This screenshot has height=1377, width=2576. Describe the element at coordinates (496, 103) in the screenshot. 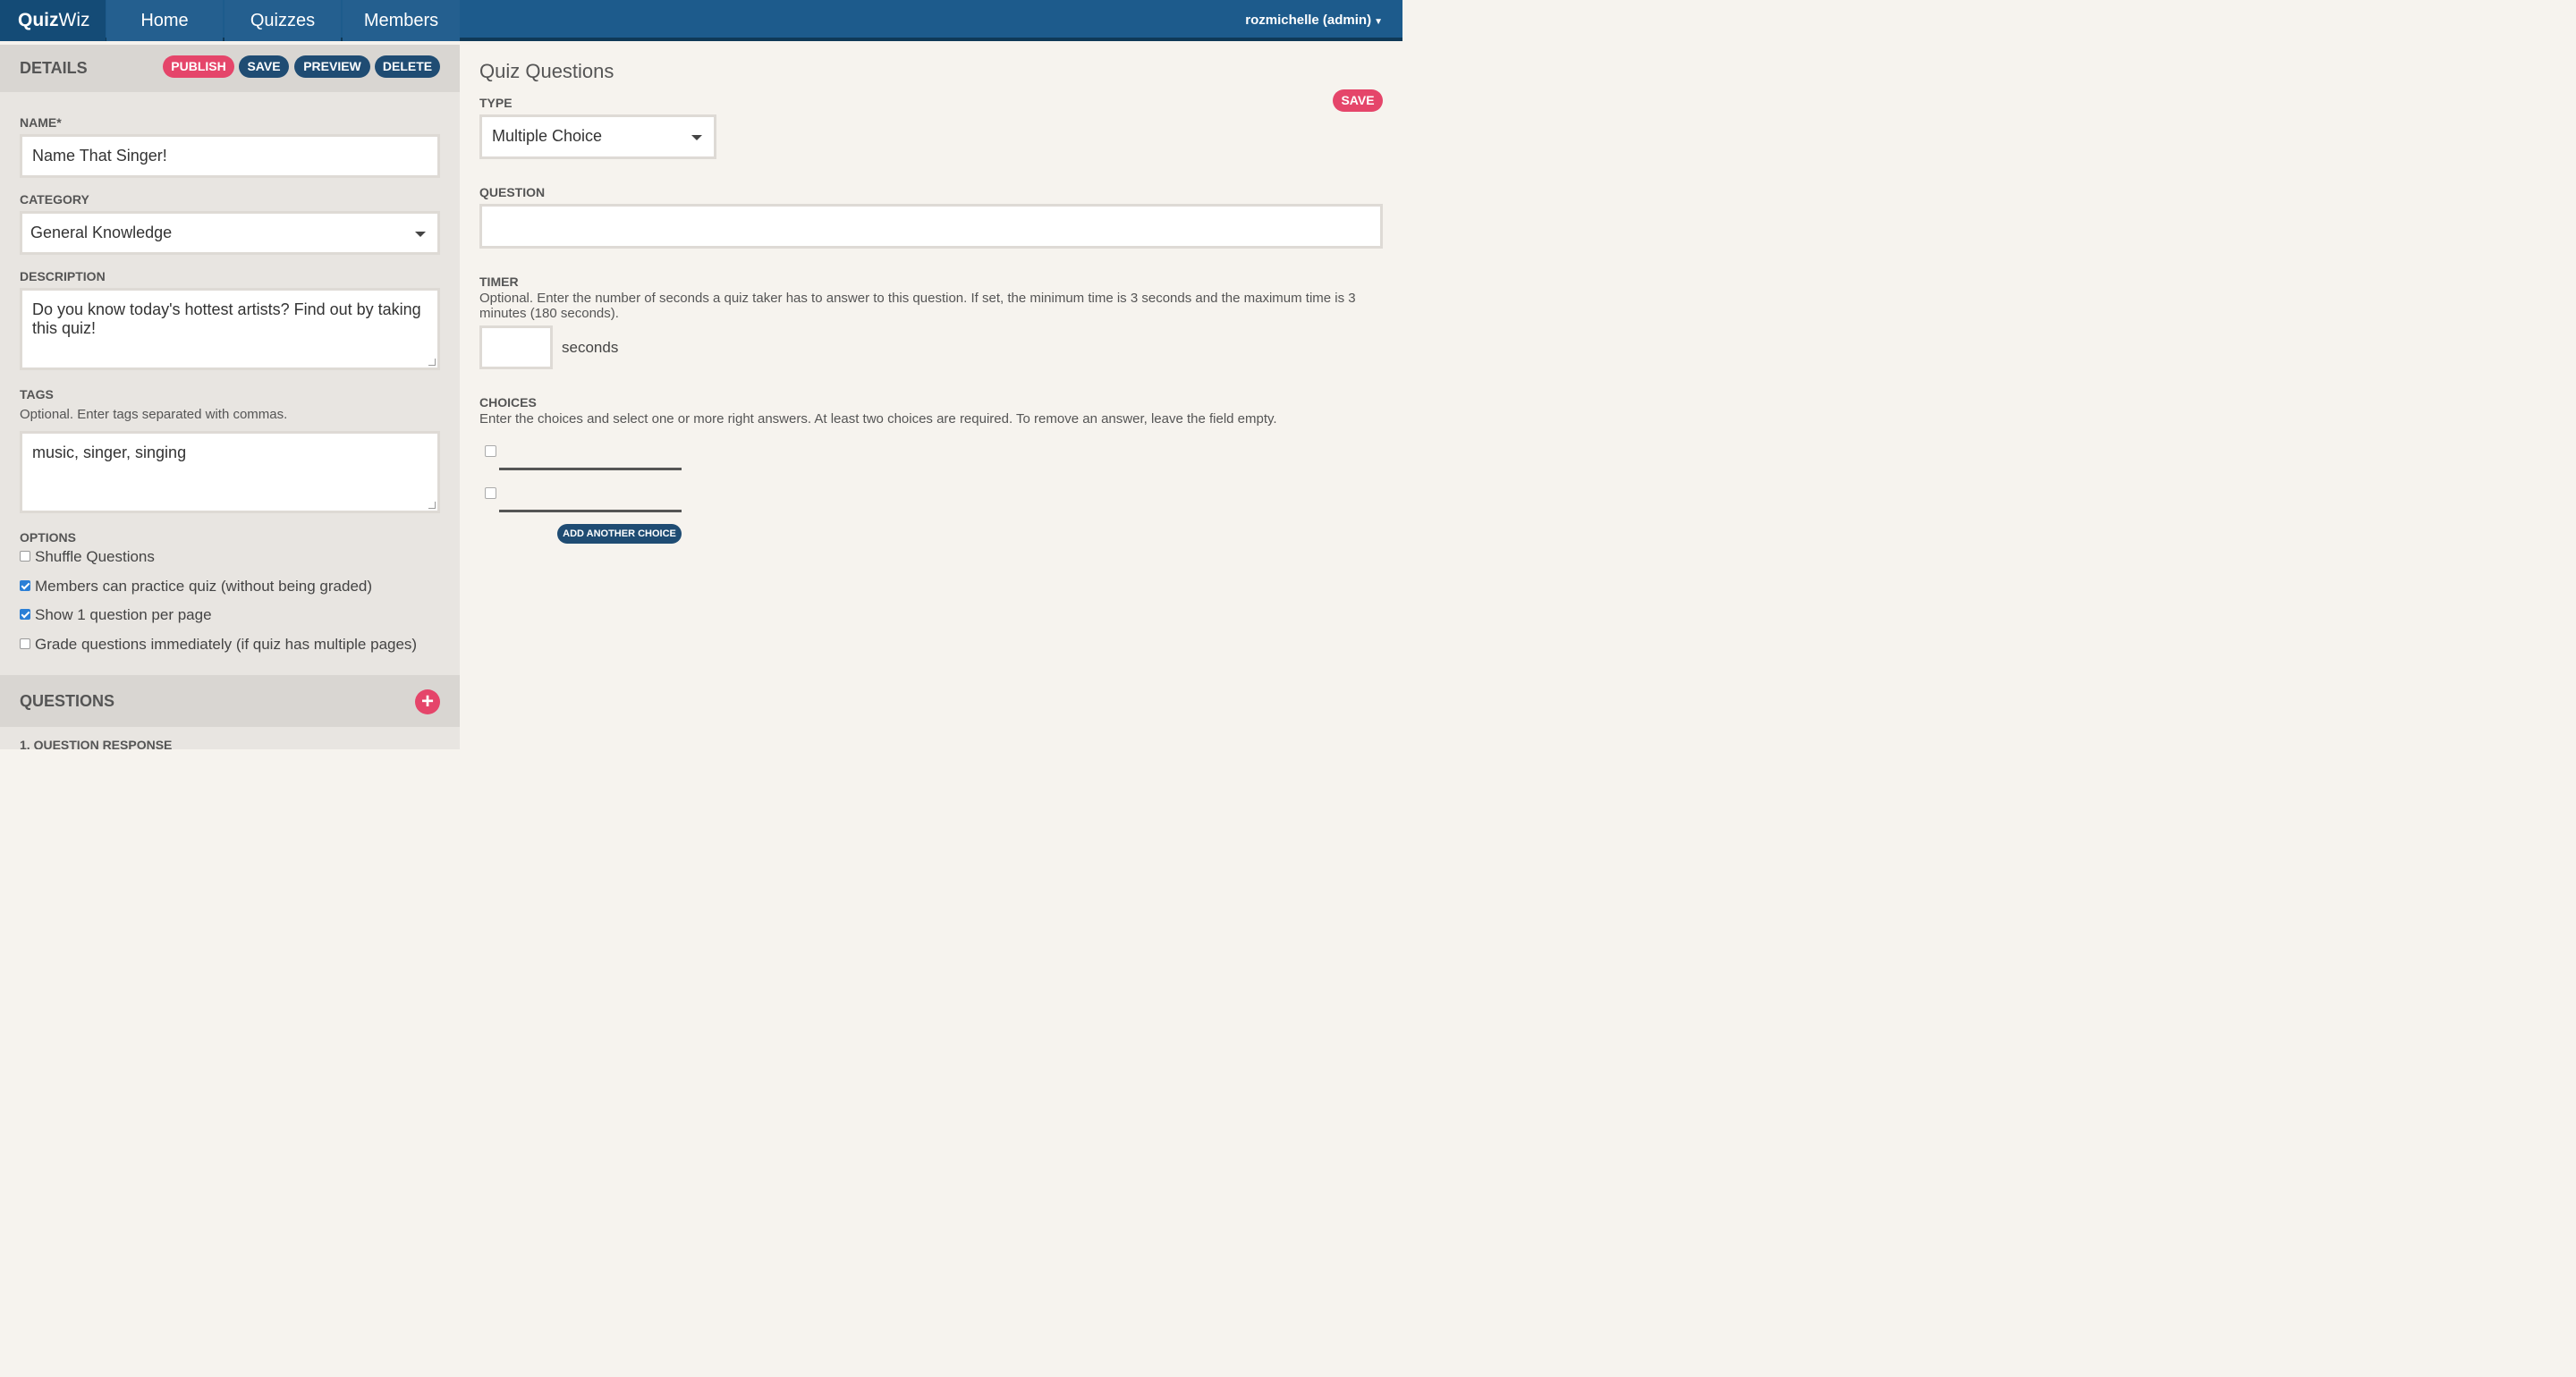

I see `type-label: TYPE` at that location.